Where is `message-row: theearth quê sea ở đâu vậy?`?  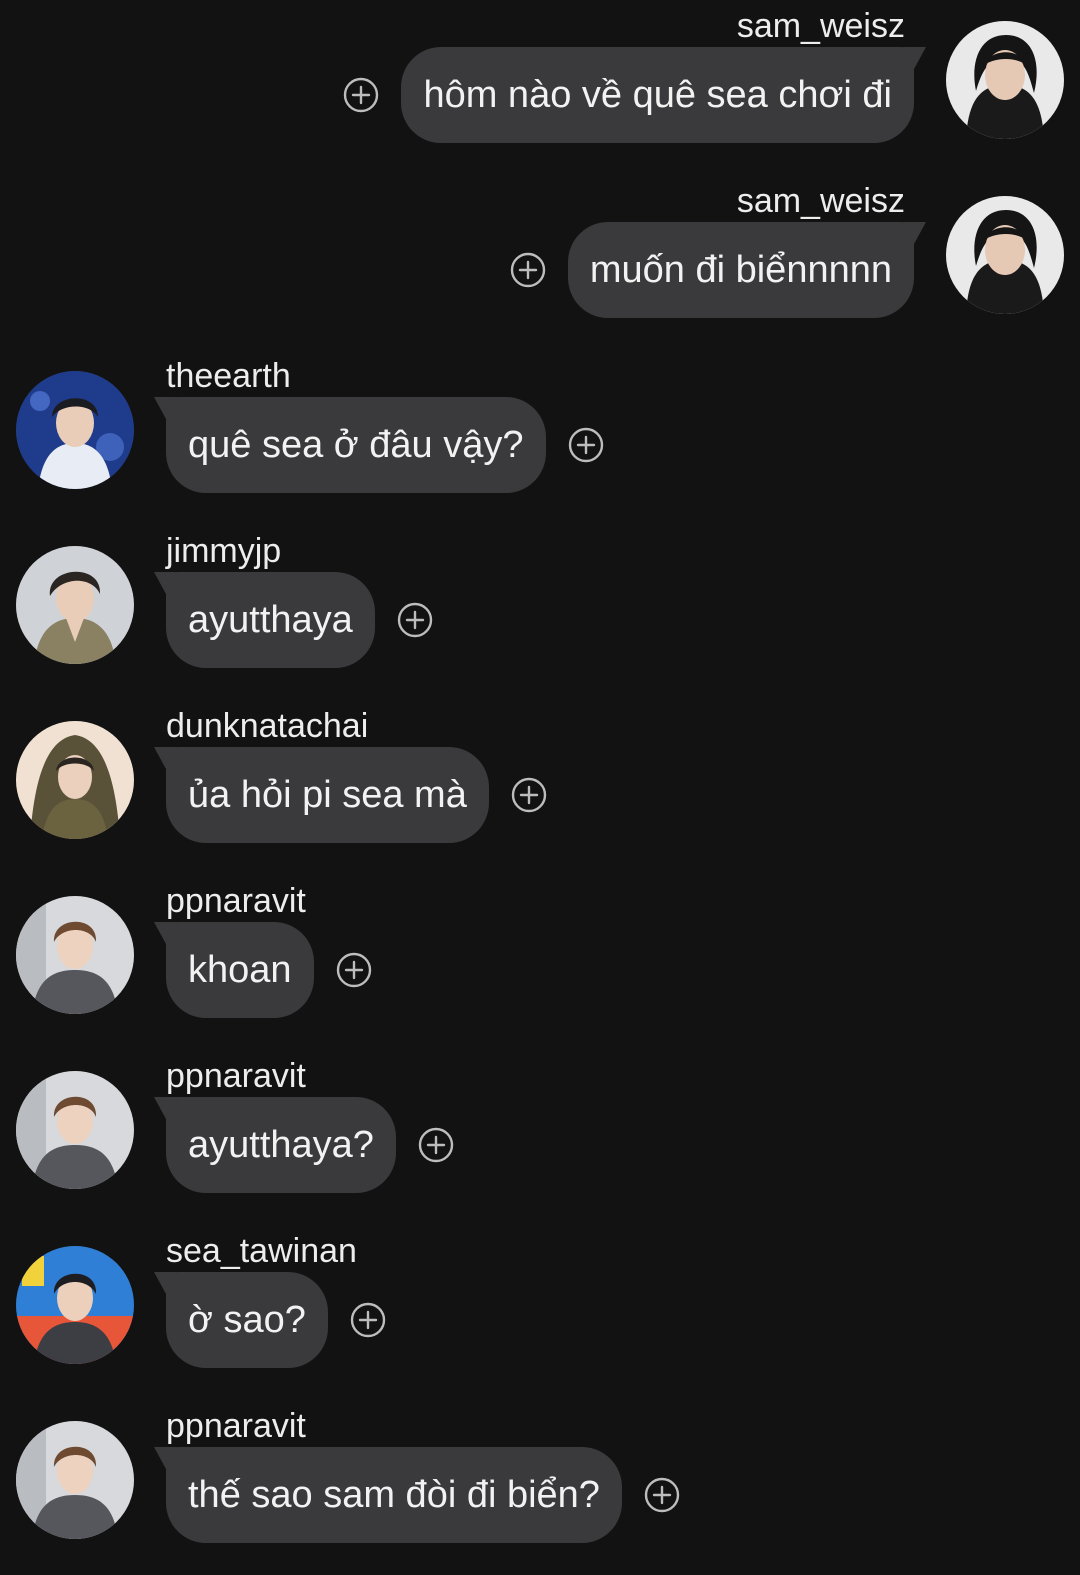 message-row: theearth quê sea ở đâu vậy? is located at coordinates (540, 437).